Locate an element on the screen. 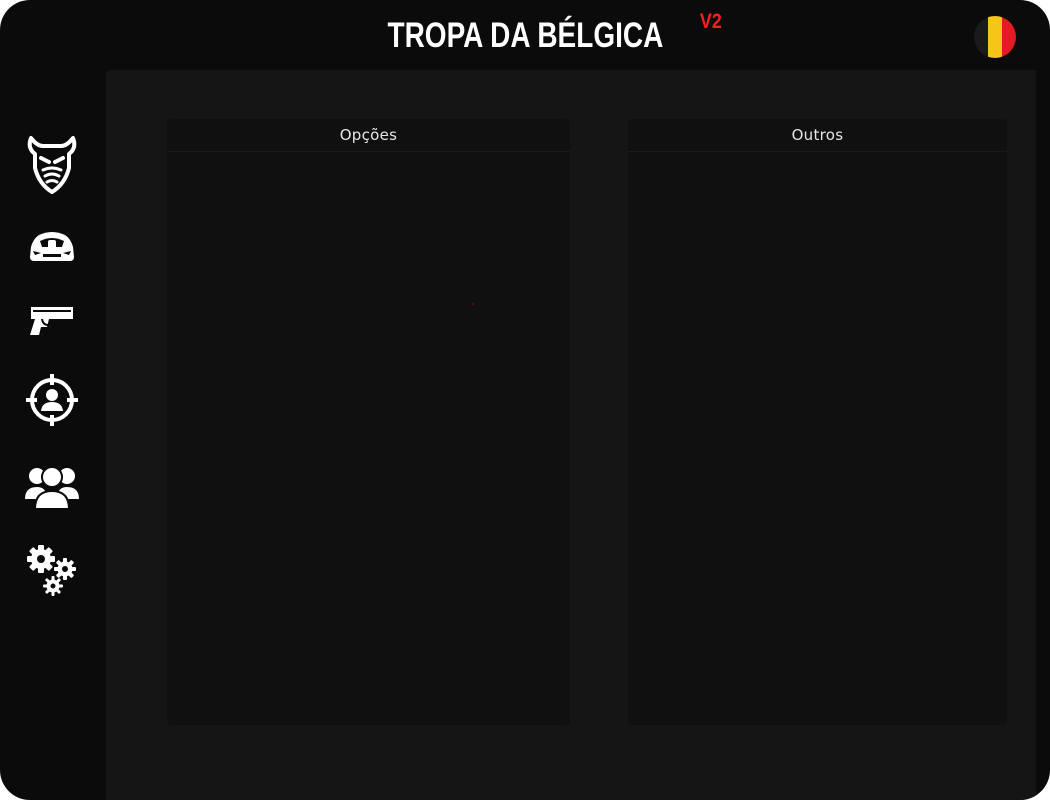 The width and height of the screenshot is (1050, 800). pistol-icon is located at coordinates (51, 321).